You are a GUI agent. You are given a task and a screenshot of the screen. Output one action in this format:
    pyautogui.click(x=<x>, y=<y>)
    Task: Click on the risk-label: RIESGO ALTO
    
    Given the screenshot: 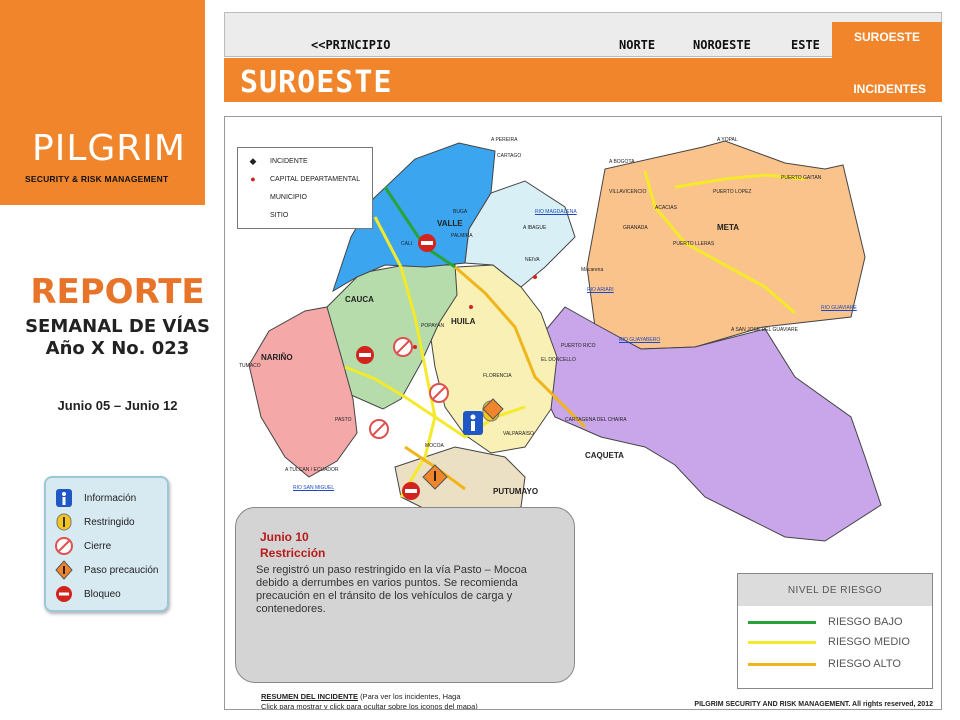 What is the action you would take?
    pyautogui.click(x=864, y=664)
    